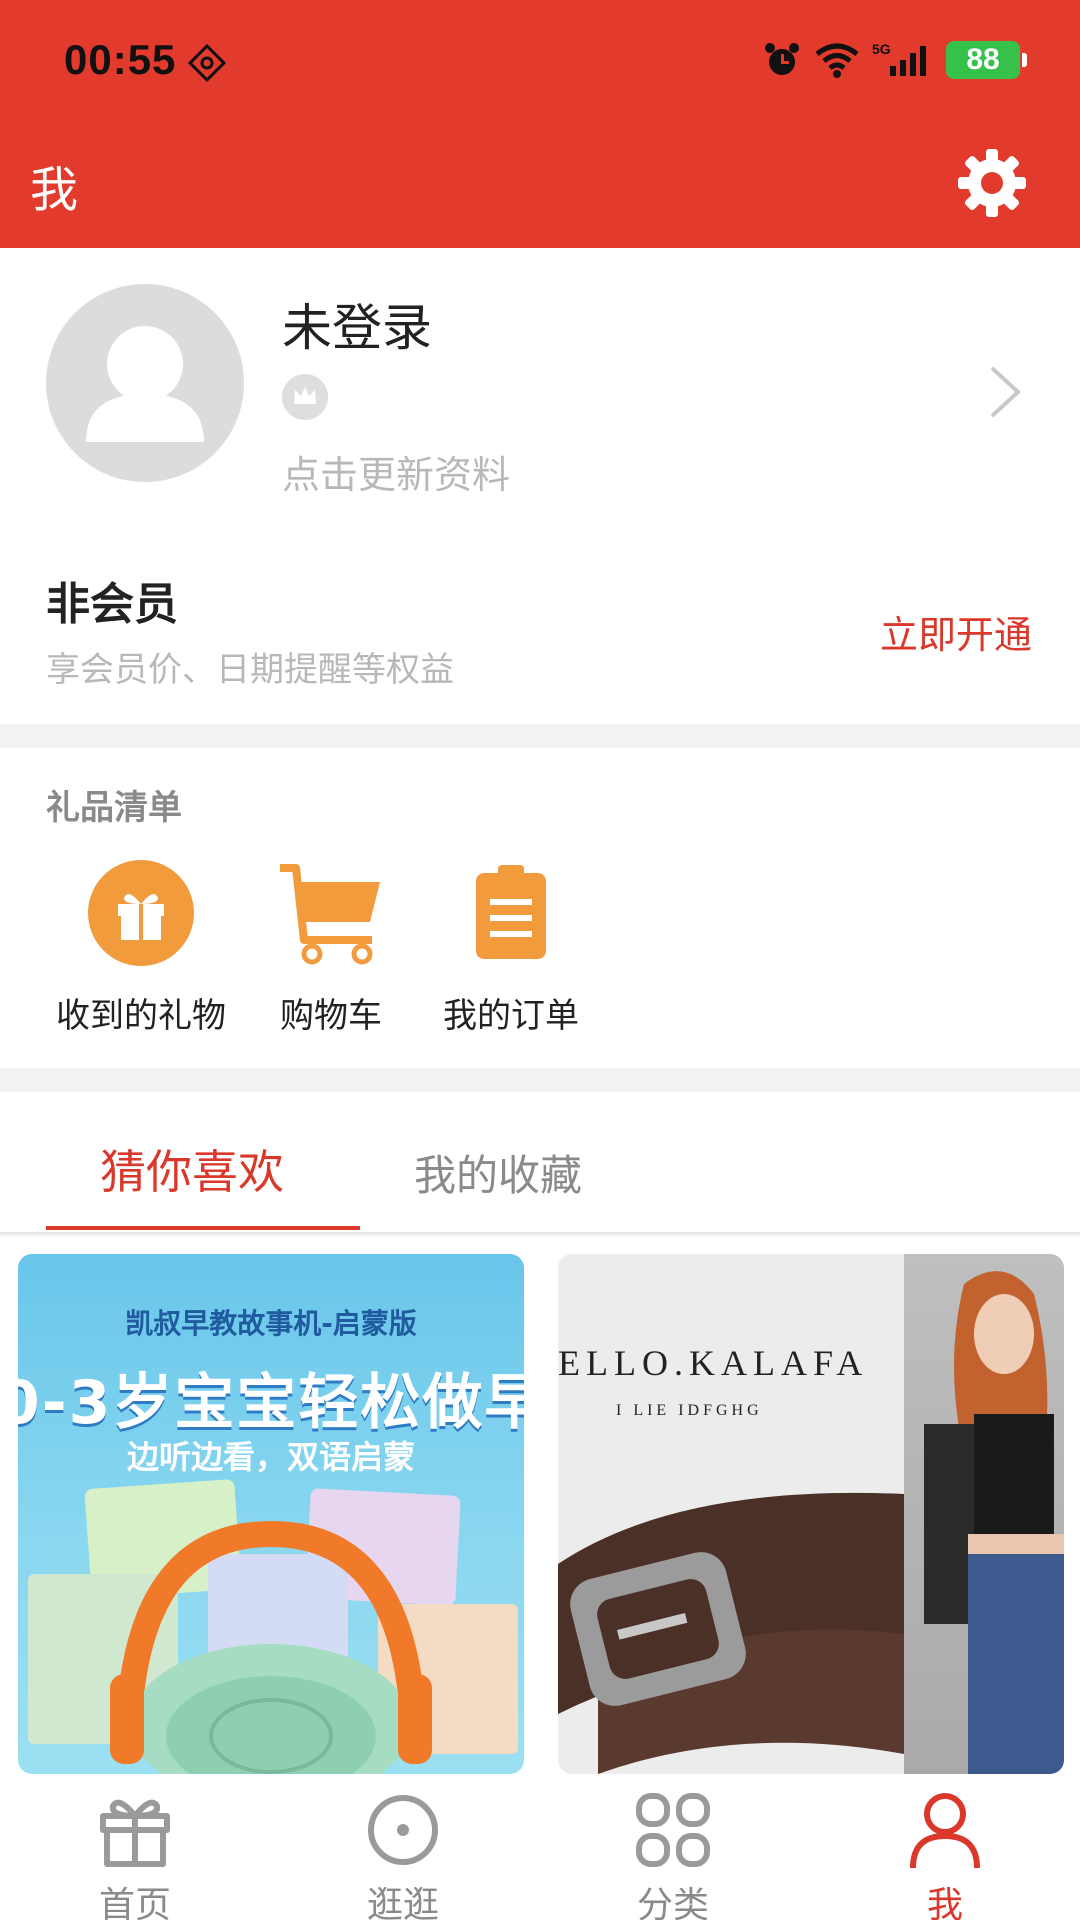 This screenshot has width=1080, height=1920. I want to click on membership-description: 享会员价、日期提醒等权益, so click(250, 670).